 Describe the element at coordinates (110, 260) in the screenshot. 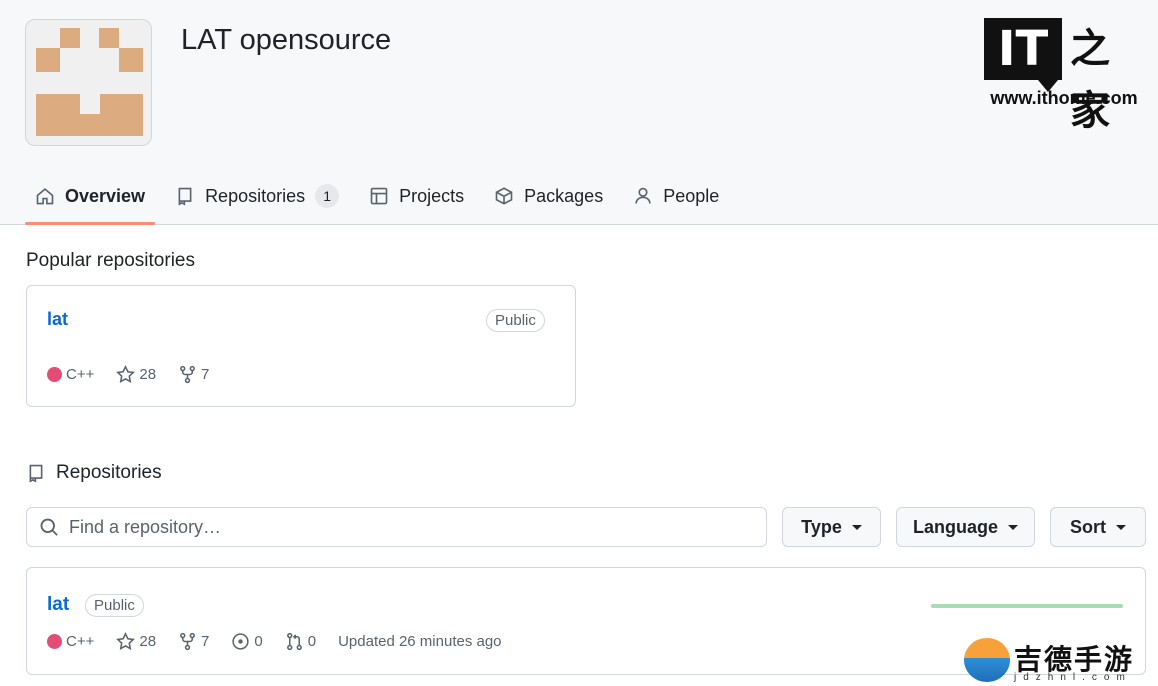

I see `popular-repositories-title: Popular repositories` at that location.